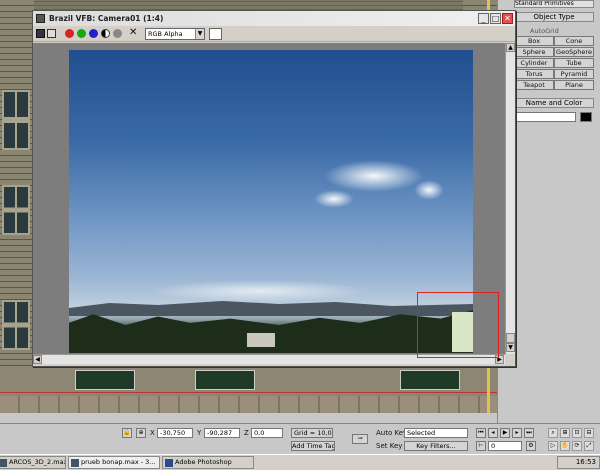 This screenshot has height=470, width=600. Describe the element at coordinates (544, 31) in the screenshot. I see `autogrid-checkbox: AutoGrid` at that location.